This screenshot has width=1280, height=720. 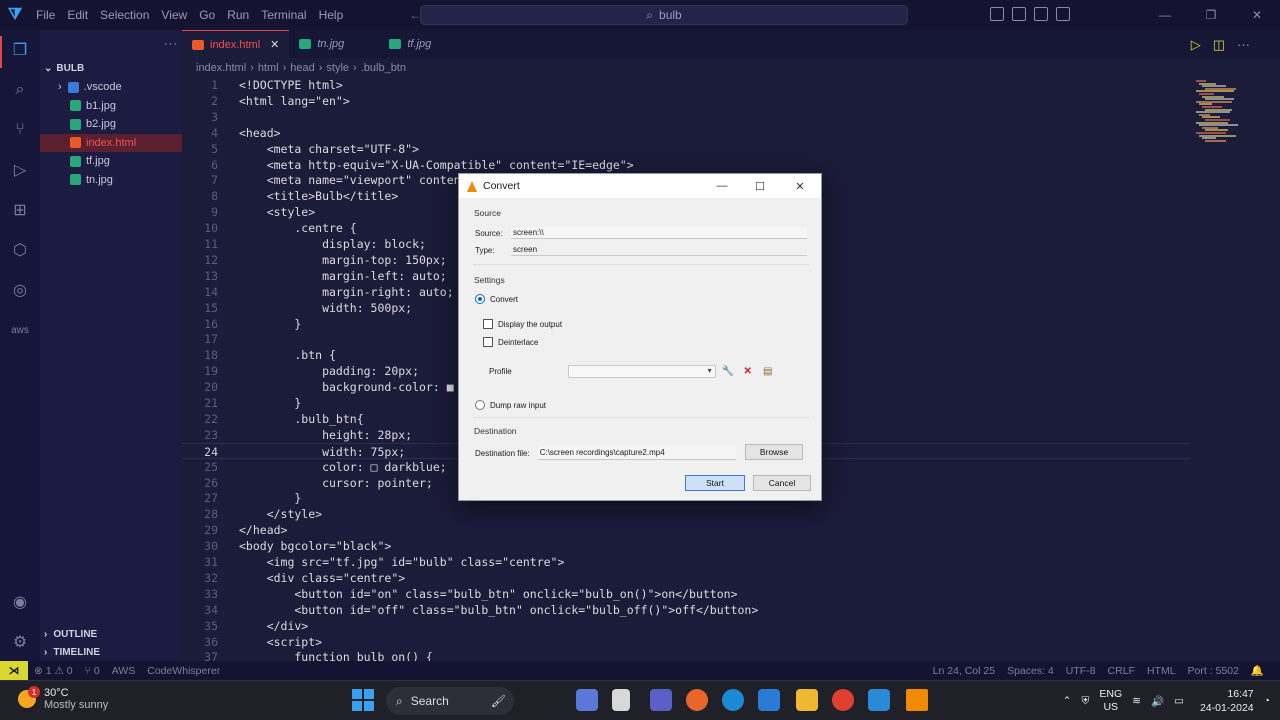 I want to click on run-debug-icon: ▷, so click(x=20, y=170).